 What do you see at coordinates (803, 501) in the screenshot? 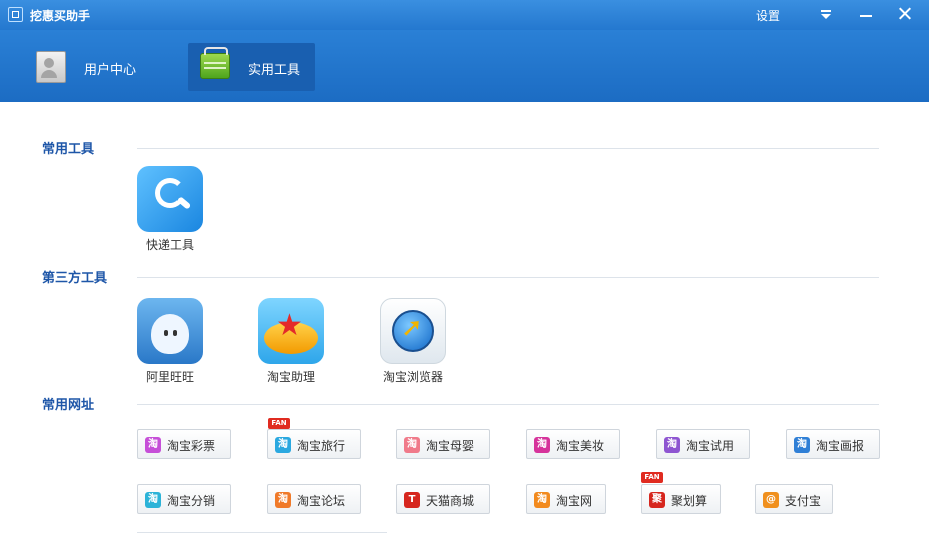
I see `site-label: 支付宝` at bounding box center [803, 501].